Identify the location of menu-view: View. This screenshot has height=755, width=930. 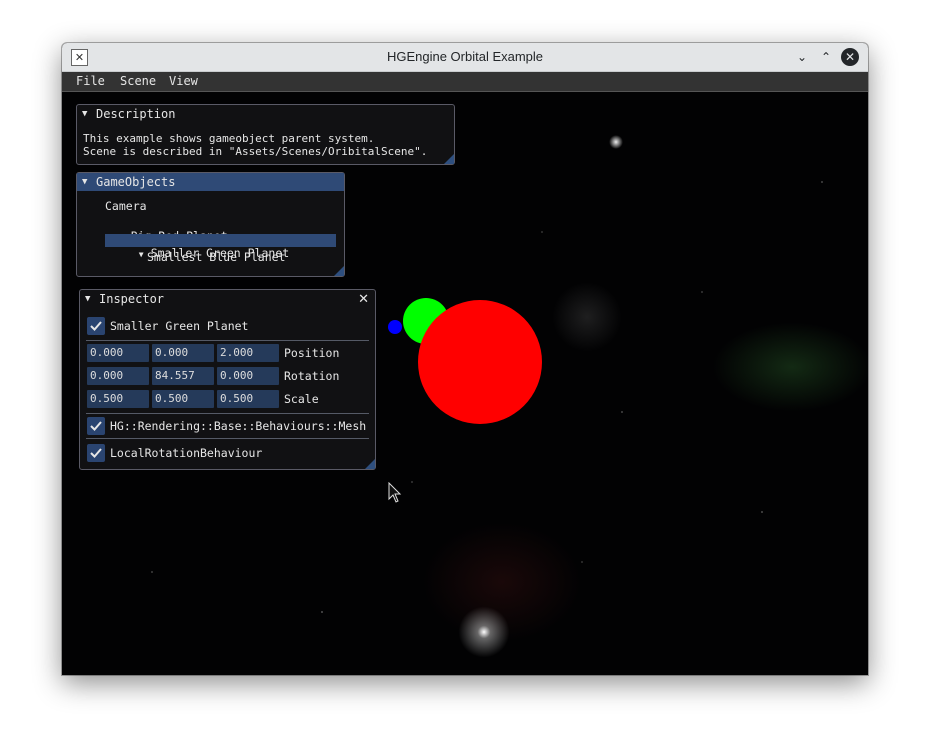
(183, 81).